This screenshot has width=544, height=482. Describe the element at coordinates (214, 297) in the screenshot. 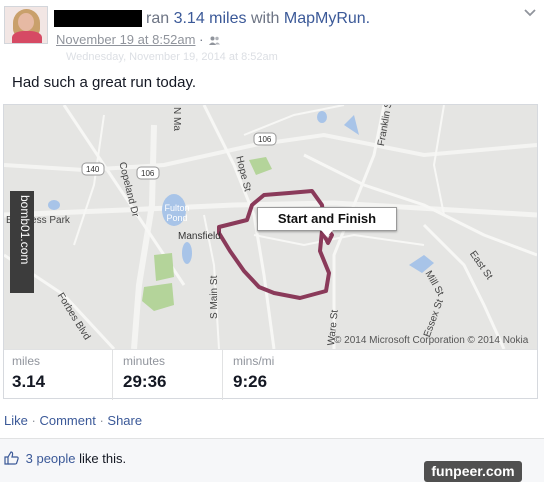

I see `map-label-s-main: S Main St` at that location.